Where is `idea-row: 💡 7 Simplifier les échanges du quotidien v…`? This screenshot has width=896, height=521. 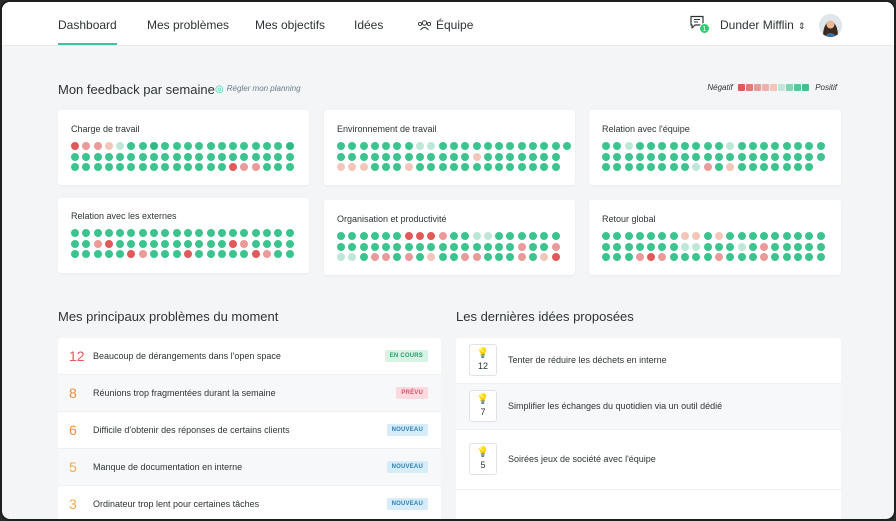
idea-row: 💡 7 Simplifier les échanges du quotidien v… is located at coordinates (648, 407).